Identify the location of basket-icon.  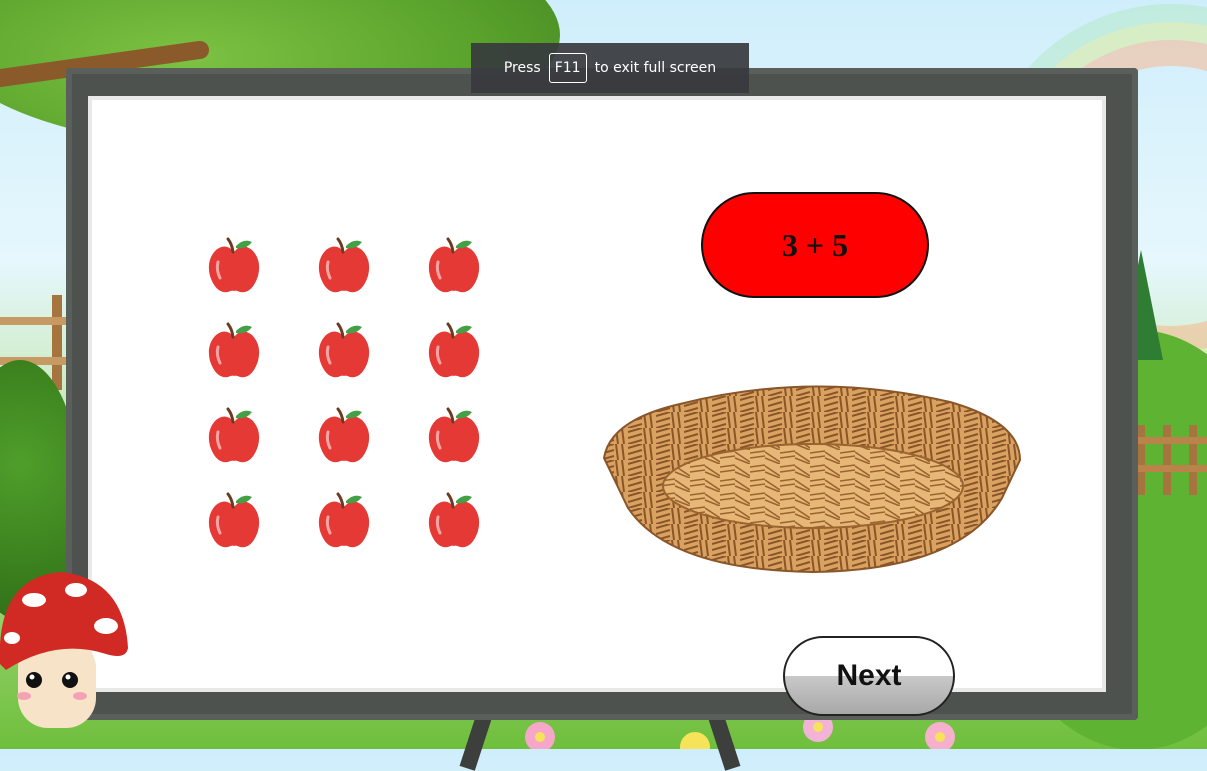
(813, 478).